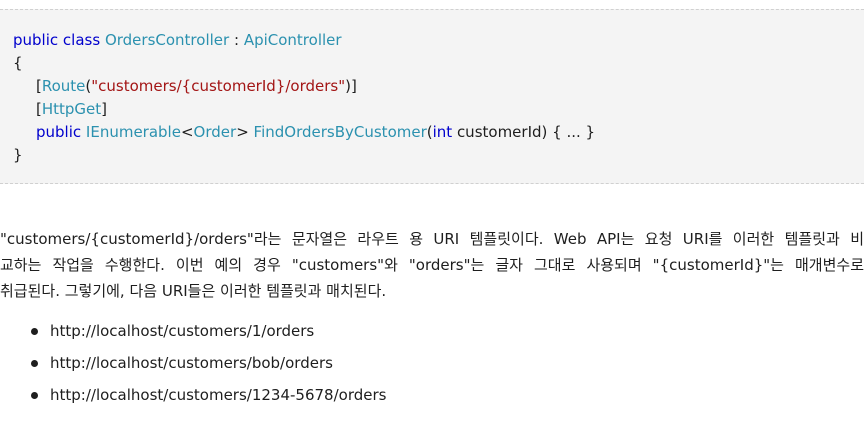 The height and width of the screenshot is (421, 864). What do you see at coordinates (236, 40) in the screenshot?
I see `colon: :` at bounding box center [236, 40].